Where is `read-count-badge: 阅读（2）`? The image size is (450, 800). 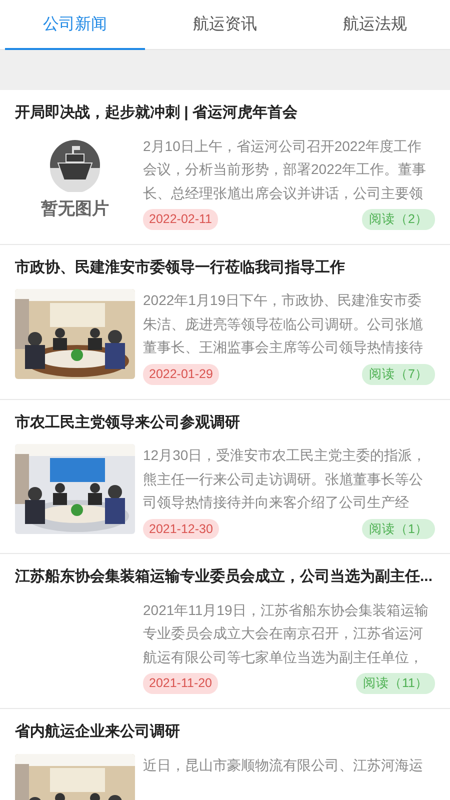
read-count-badge: 阅读（2） is located at coordinates (398, 219).